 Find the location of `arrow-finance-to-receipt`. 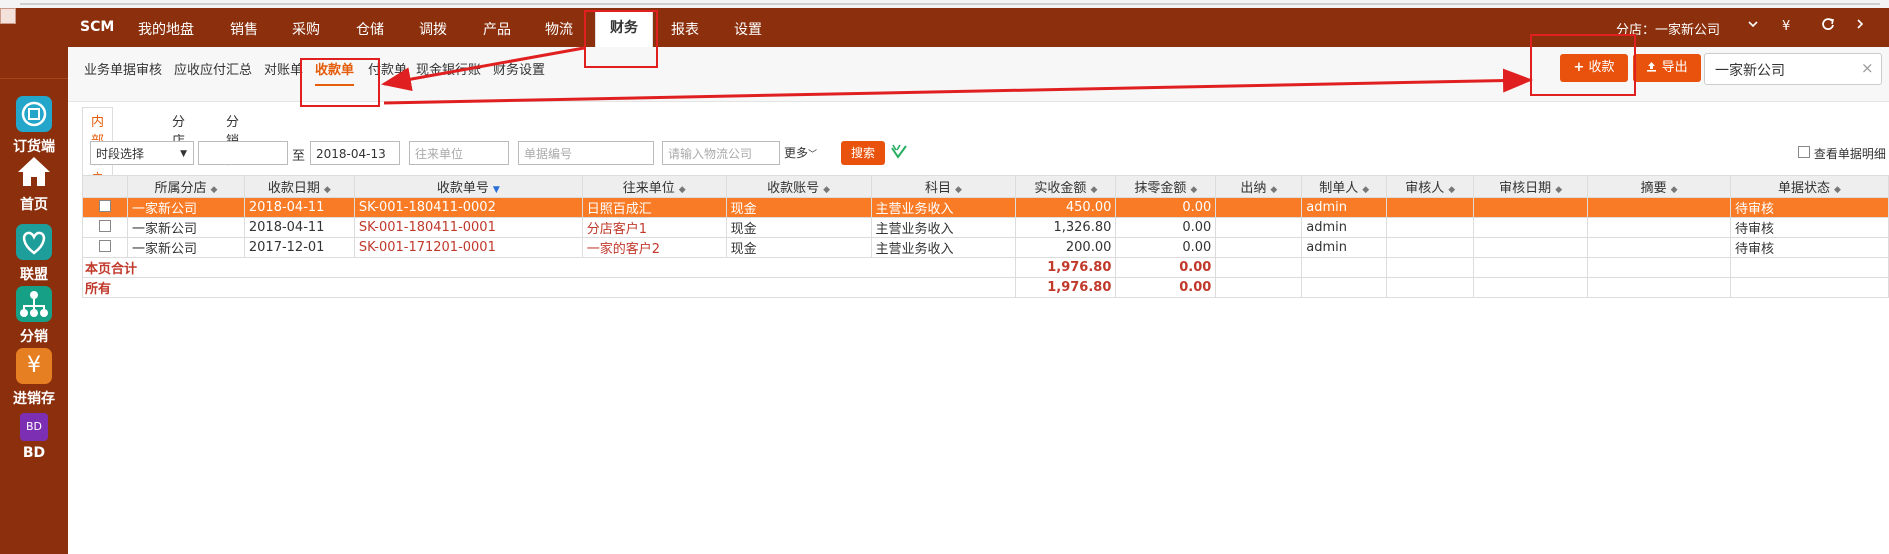

arrow-finance-to-receipt is located at coordinates (483, 69).